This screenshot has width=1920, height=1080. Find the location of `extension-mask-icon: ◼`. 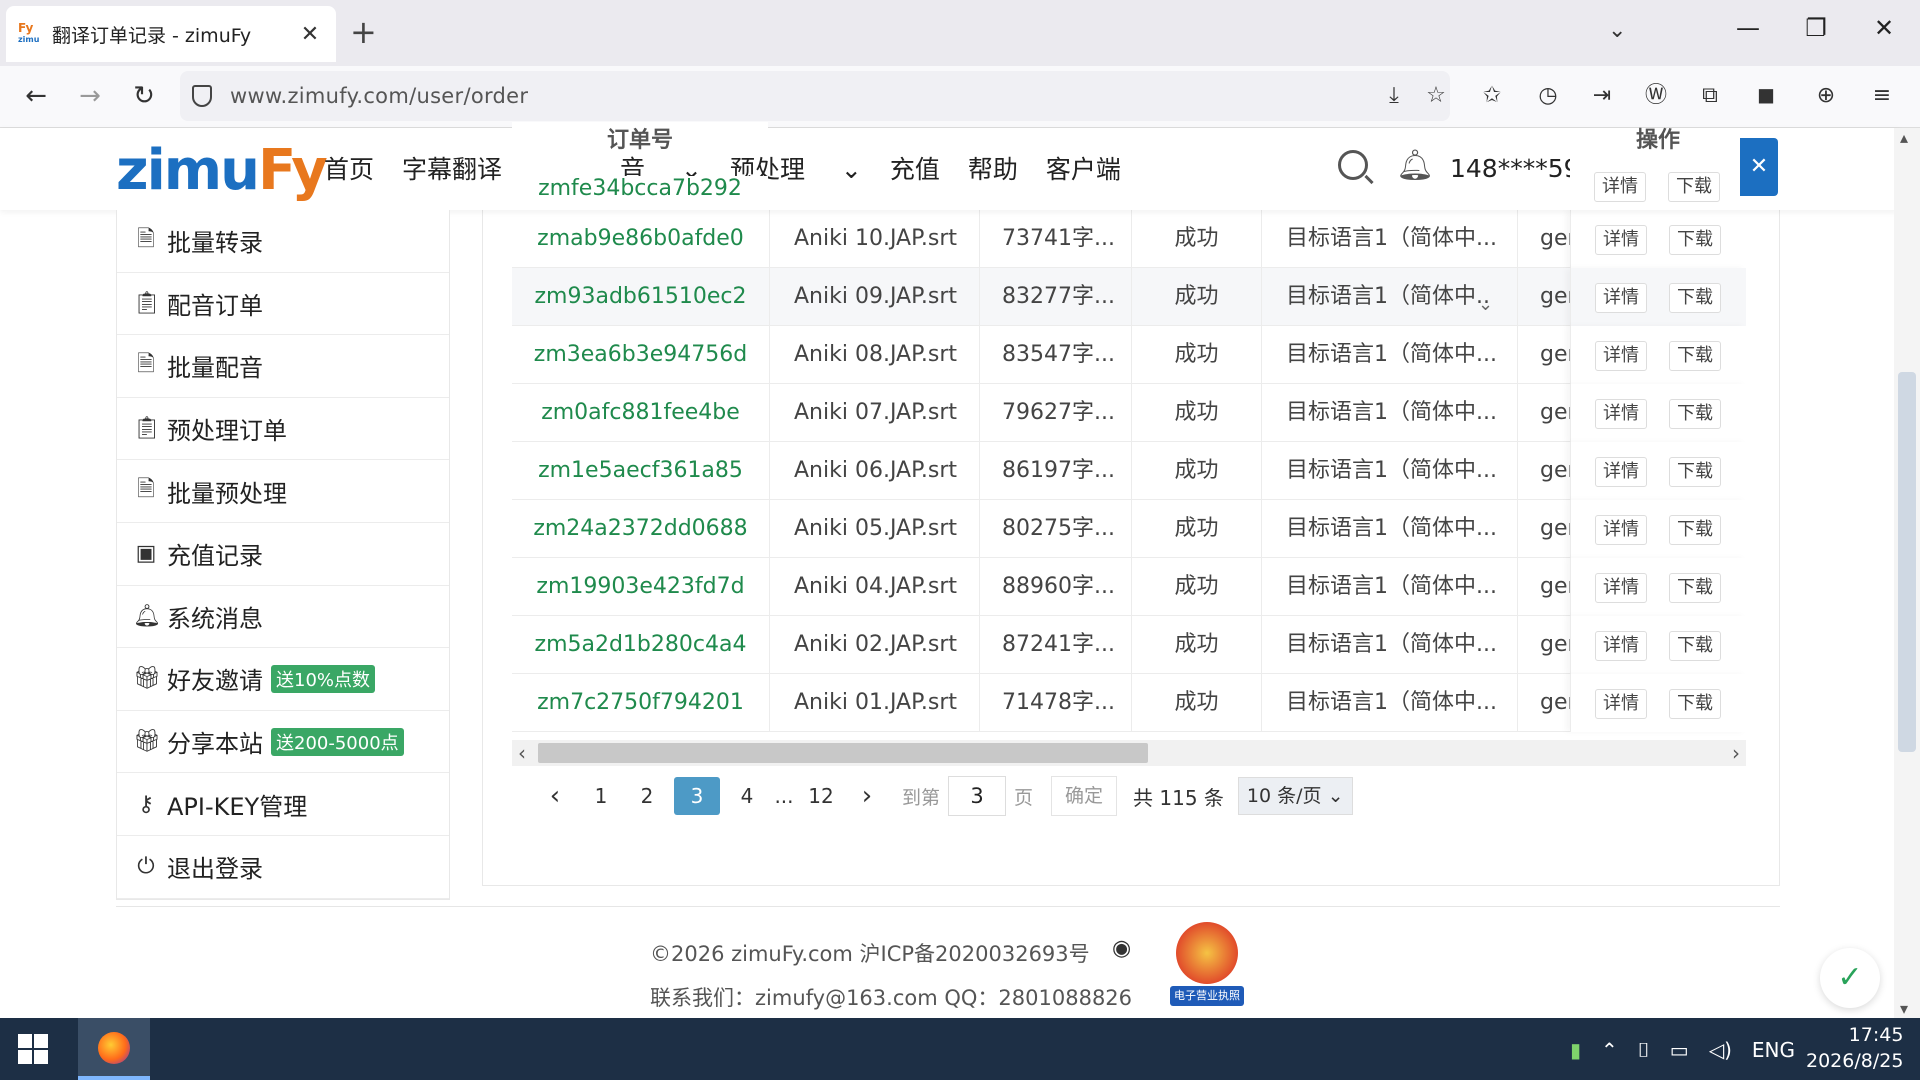

extension-mask-icon: ◼ is located at coordinates (1766, 96).